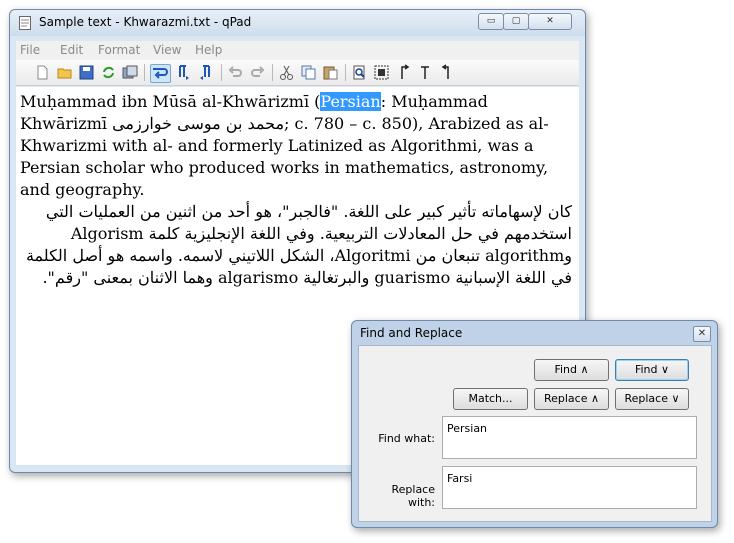 The image size is (734, 543). I want to click on undo-icon, so click(235, 72).